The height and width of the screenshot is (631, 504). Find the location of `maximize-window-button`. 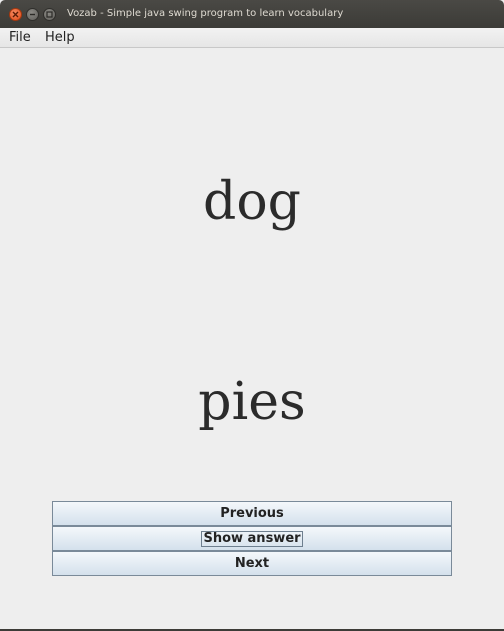

maximize-window-button is located at coordinates (49, 14).